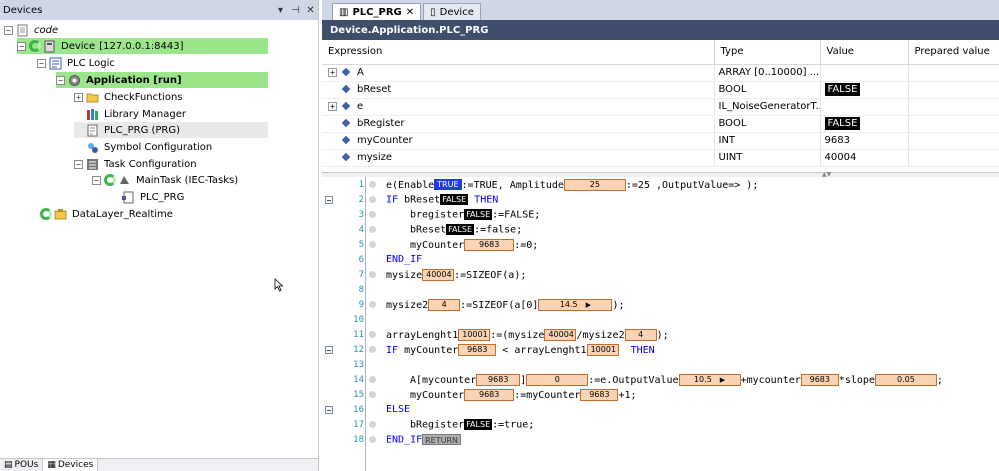 Image resolution: width=999 pixels, height=471 pixels. What do you see at coordinates (660, 214) in the screenshot?
I see `code-line: 3 bregister FALSE:=FALSE;` at bounding box center [660, 214].